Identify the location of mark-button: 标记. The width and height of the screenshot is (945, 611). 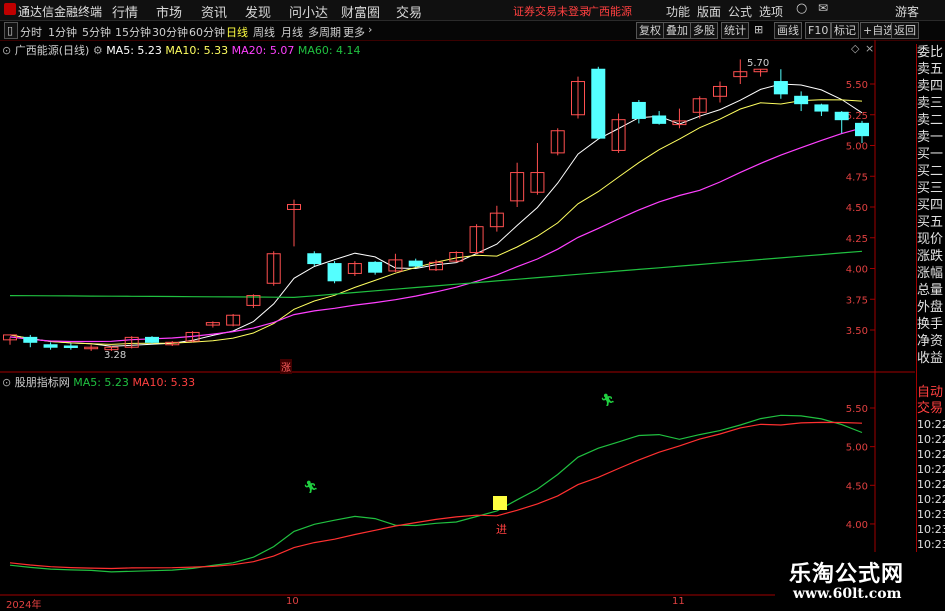
(845, 30).